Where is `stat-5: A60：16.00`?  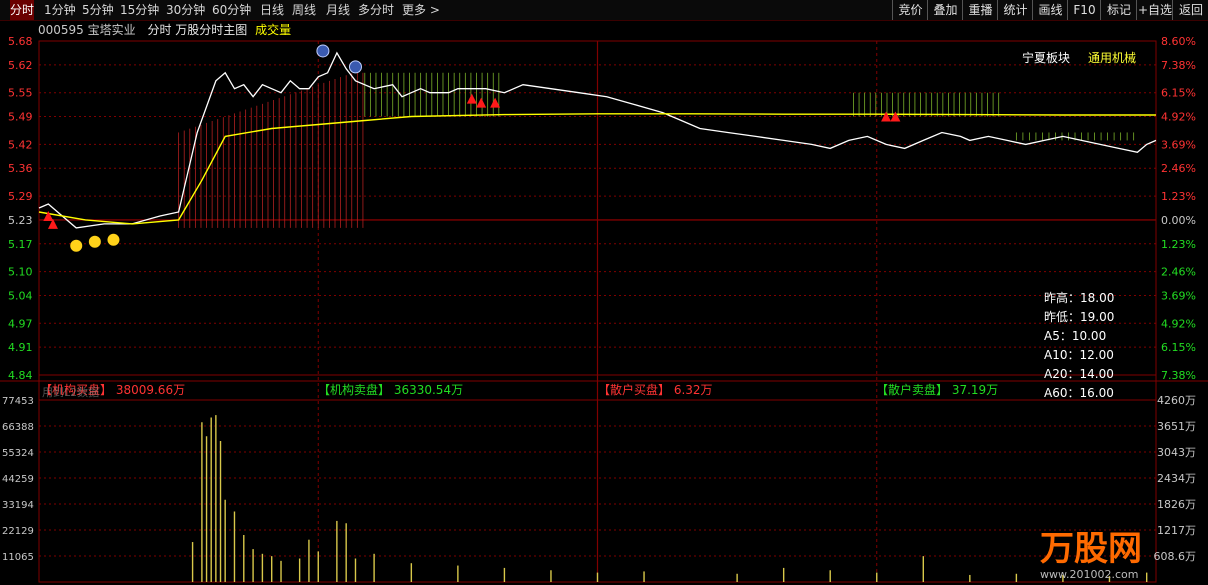
stat-5: A60：16.00 is located at coordinates (1079, 393).